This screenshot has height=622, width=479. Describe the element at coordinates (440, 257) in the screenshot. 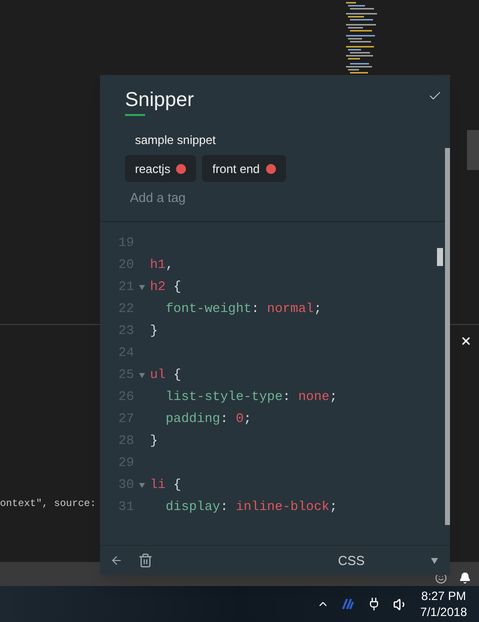

I see `code-scrollbar-thumb` at that location.